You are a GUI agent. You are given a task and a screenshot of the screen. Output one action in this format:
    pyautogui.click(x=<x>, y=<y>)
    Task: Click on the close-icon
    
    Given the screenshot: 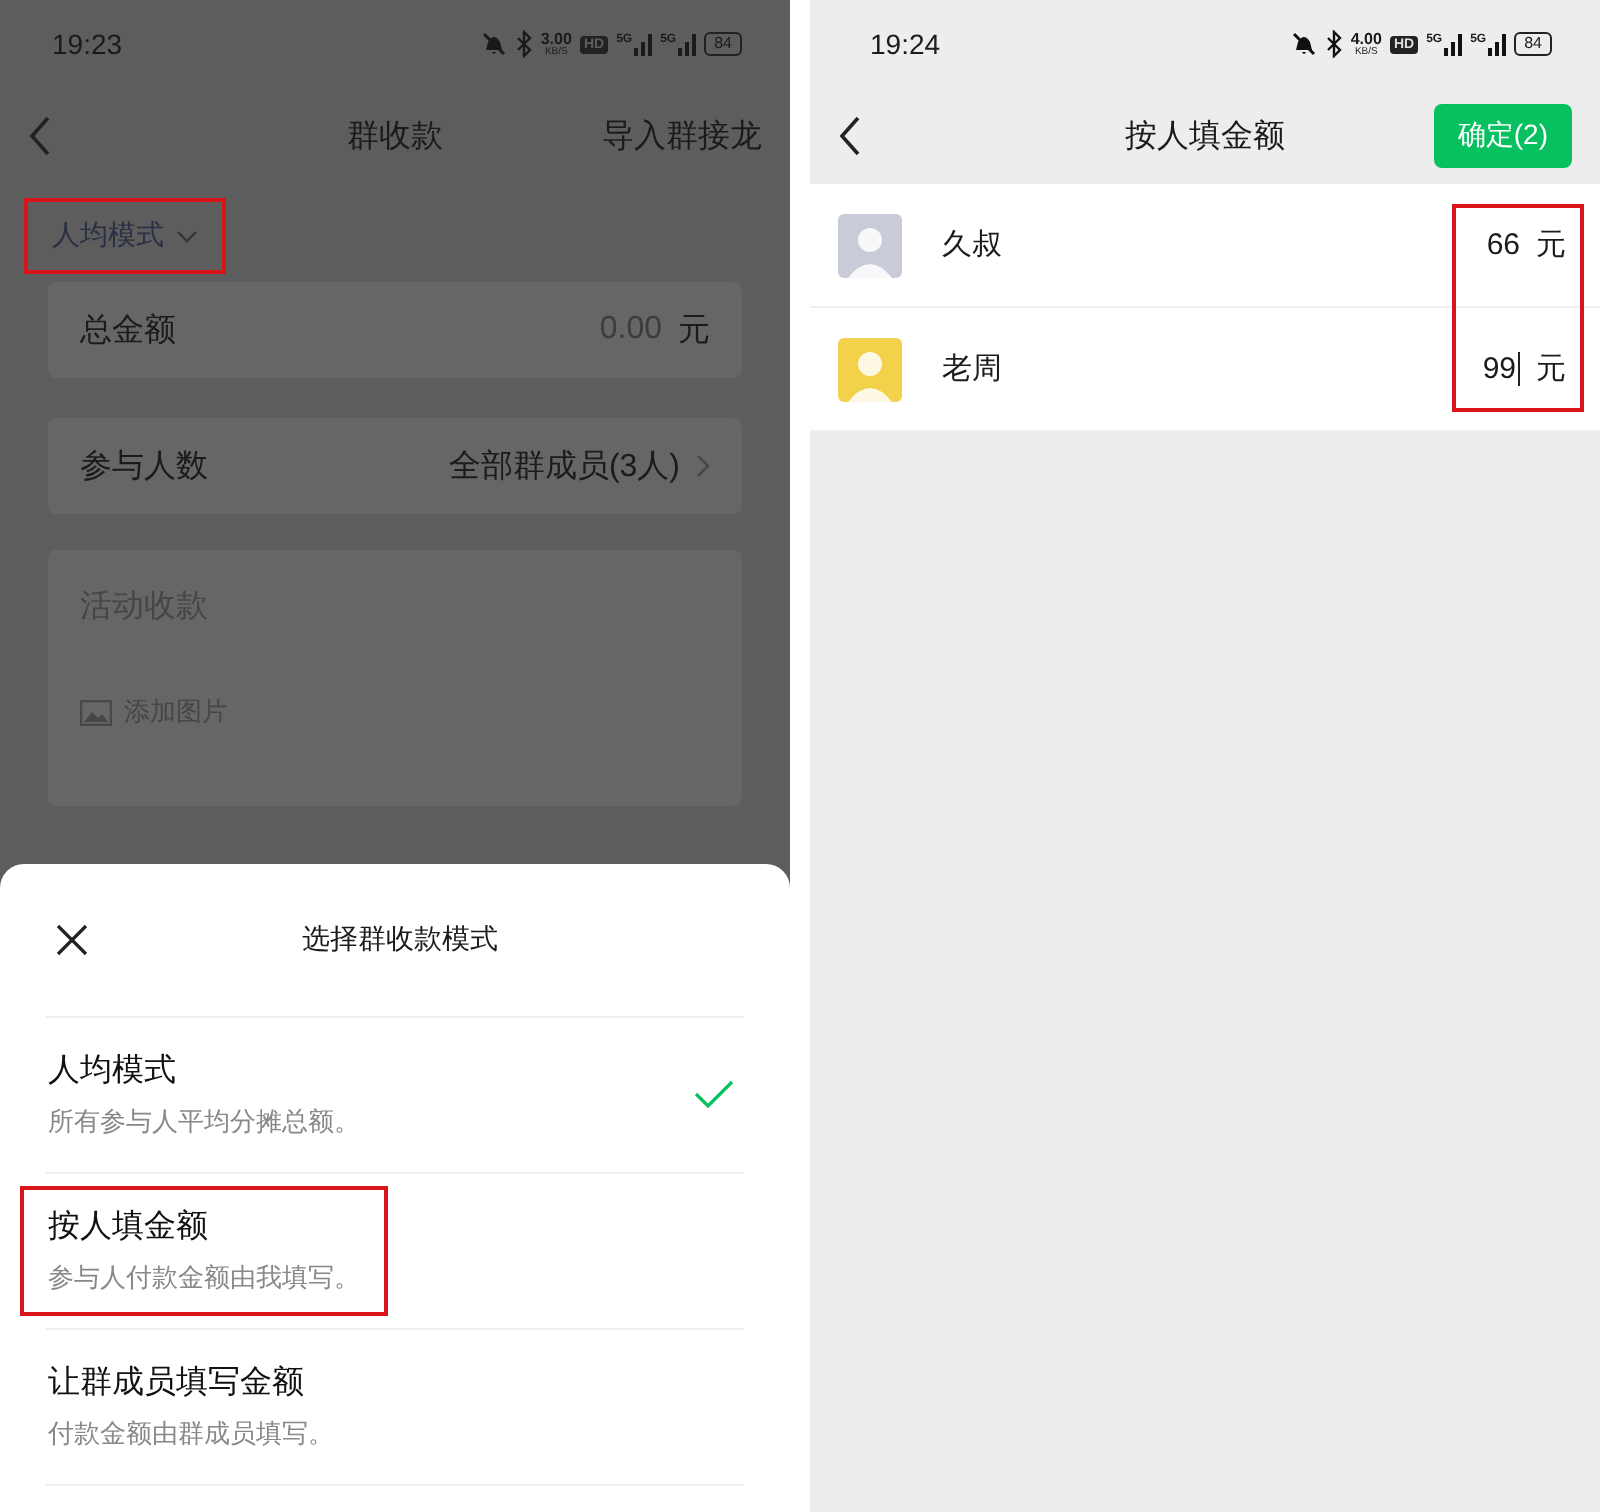 What is the action you would take?
    pyautogui.click(x=72, y=940)
    